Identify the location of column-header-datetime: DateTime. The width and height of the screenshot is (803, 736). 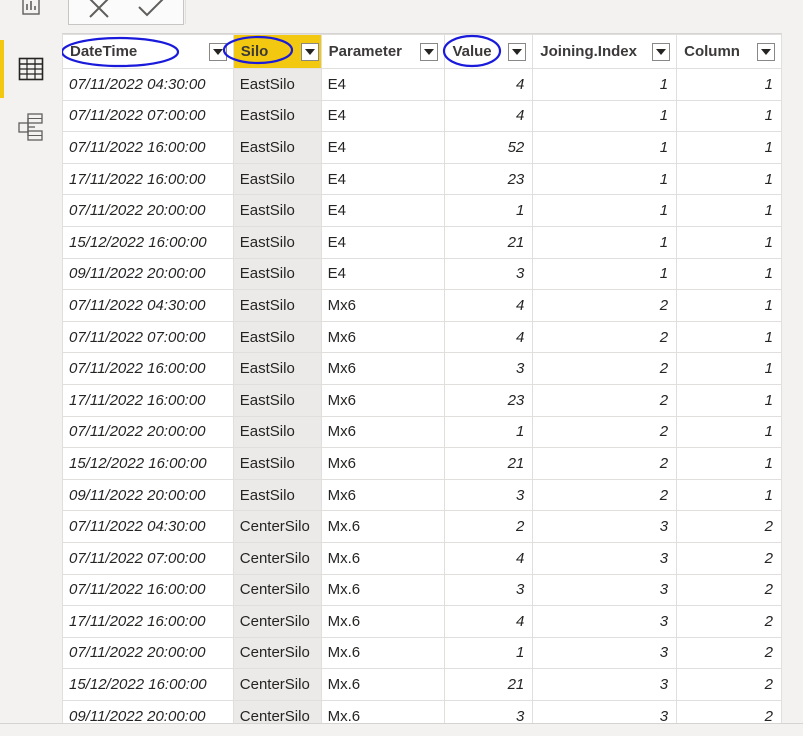
(148, 51).